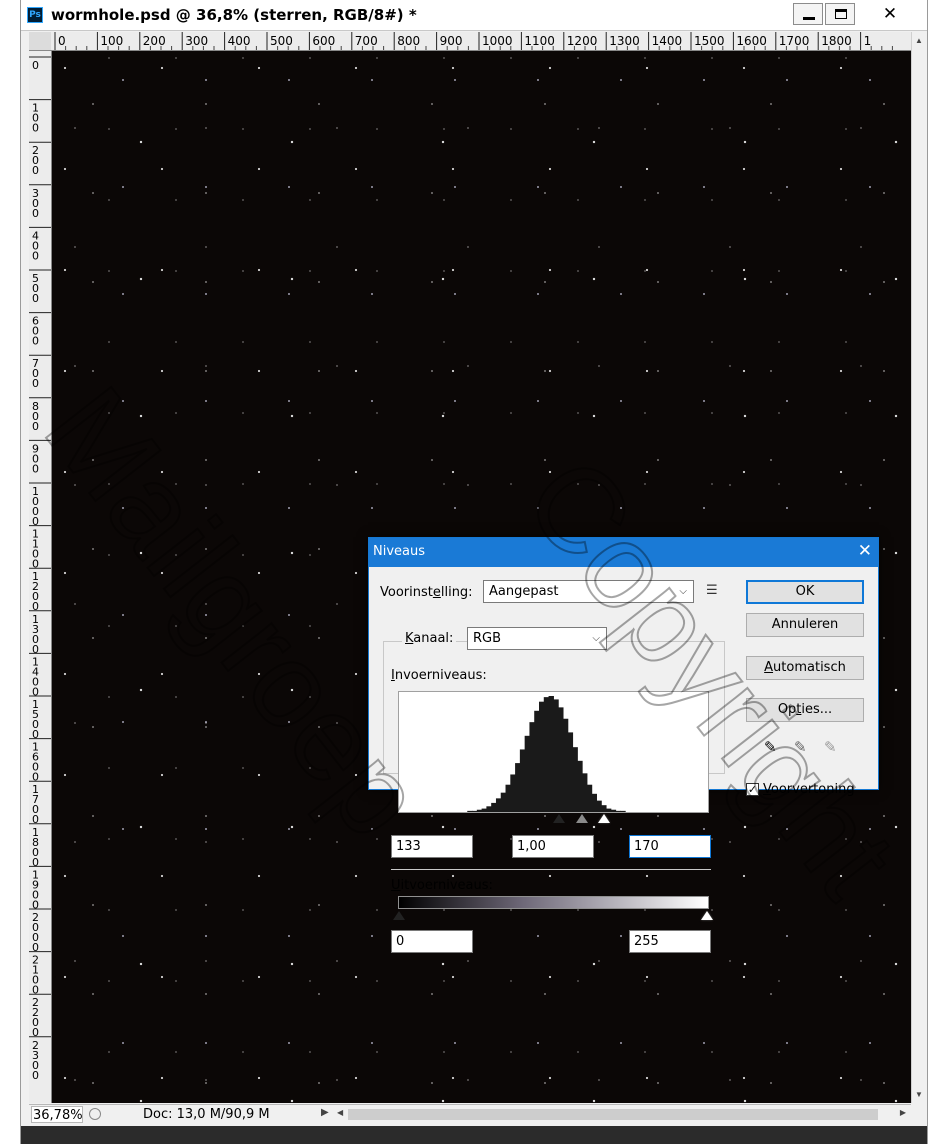 The image size is (928, 1144). What do you see at coordinates (712, 590) in the screenshot?
I see `preset-options-icon: ☰` at bounding box center [712, 590].